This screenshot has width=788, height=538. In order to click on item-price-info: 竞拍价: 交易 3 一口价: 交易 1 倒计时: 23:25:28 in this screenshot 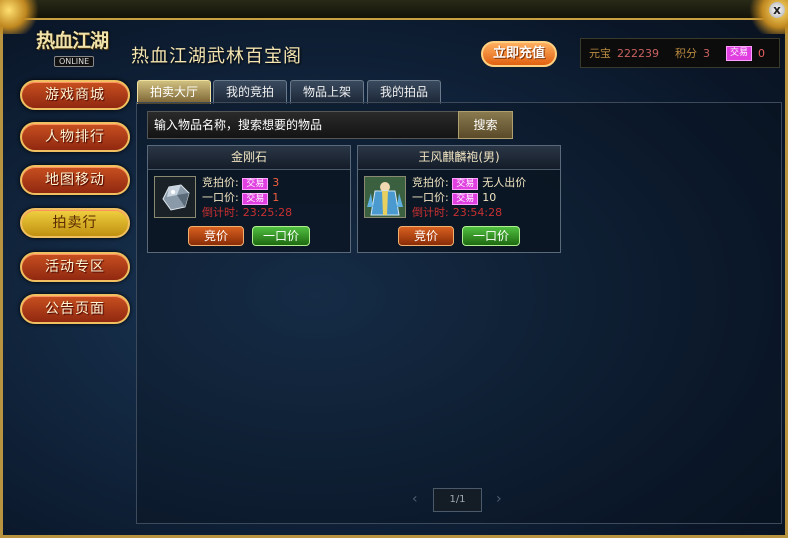, I will do `click(247, 198)`.